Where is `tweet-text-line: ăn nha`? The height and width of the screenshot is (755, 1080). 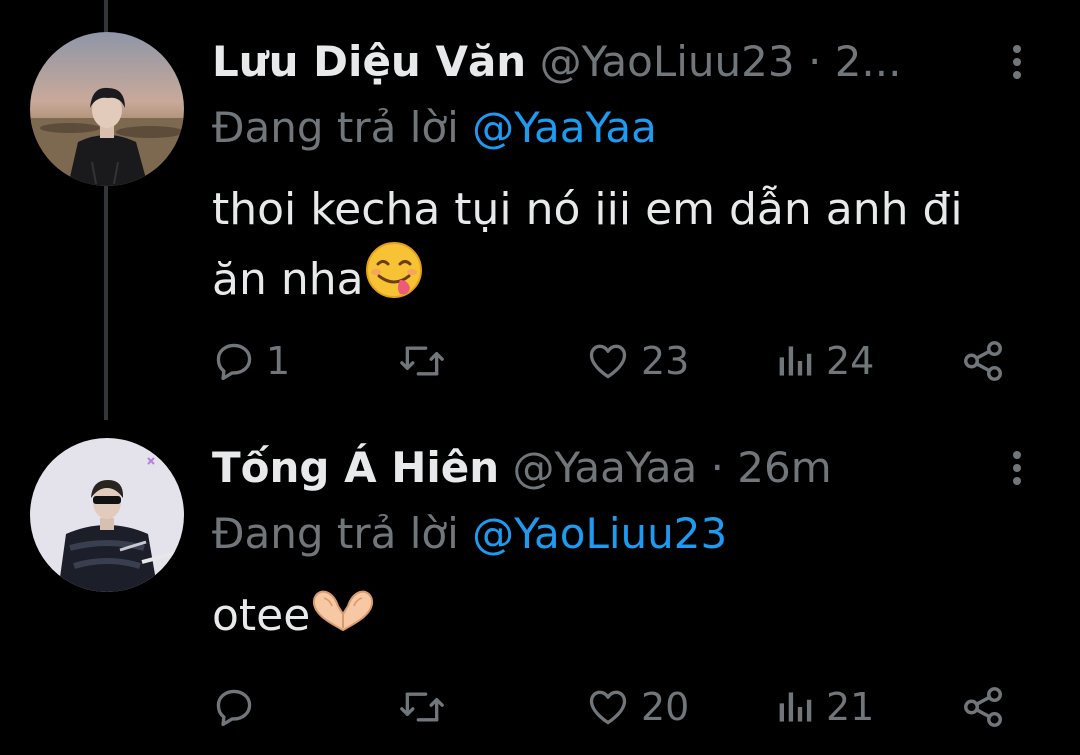
tweet-text-line: ăn nha is located at coordinates (622, 278).